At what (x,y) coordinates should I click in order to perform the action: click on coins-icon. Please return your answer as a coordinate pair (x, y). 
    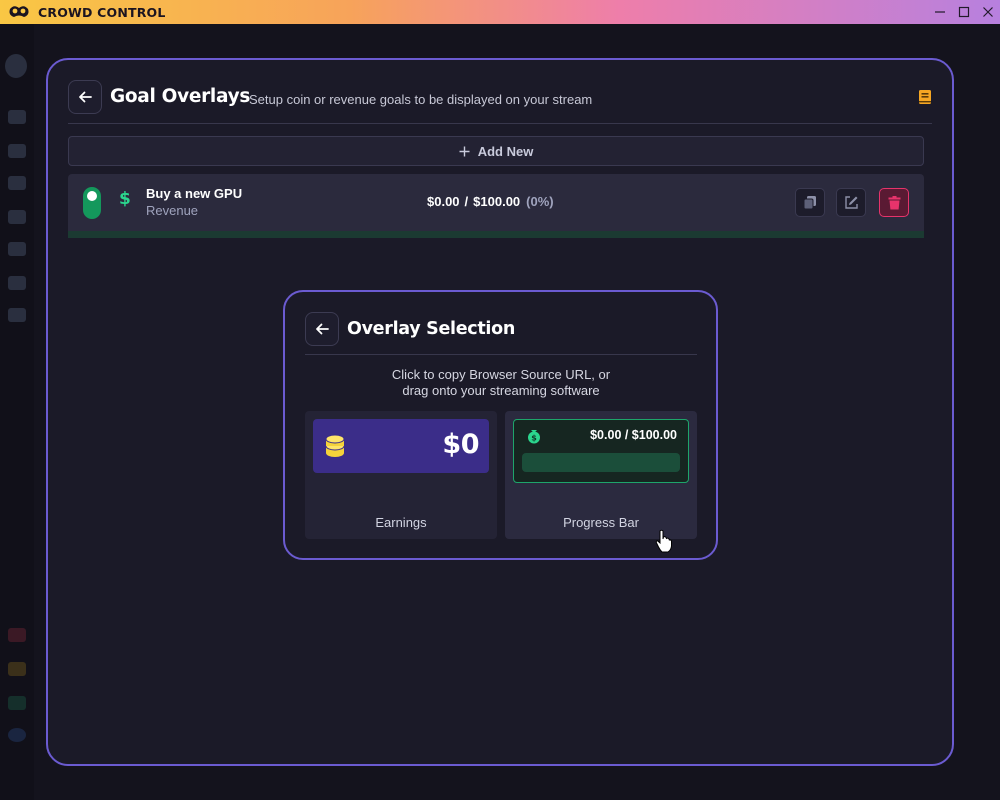
    Looking at the image, I should click on (335, 445).